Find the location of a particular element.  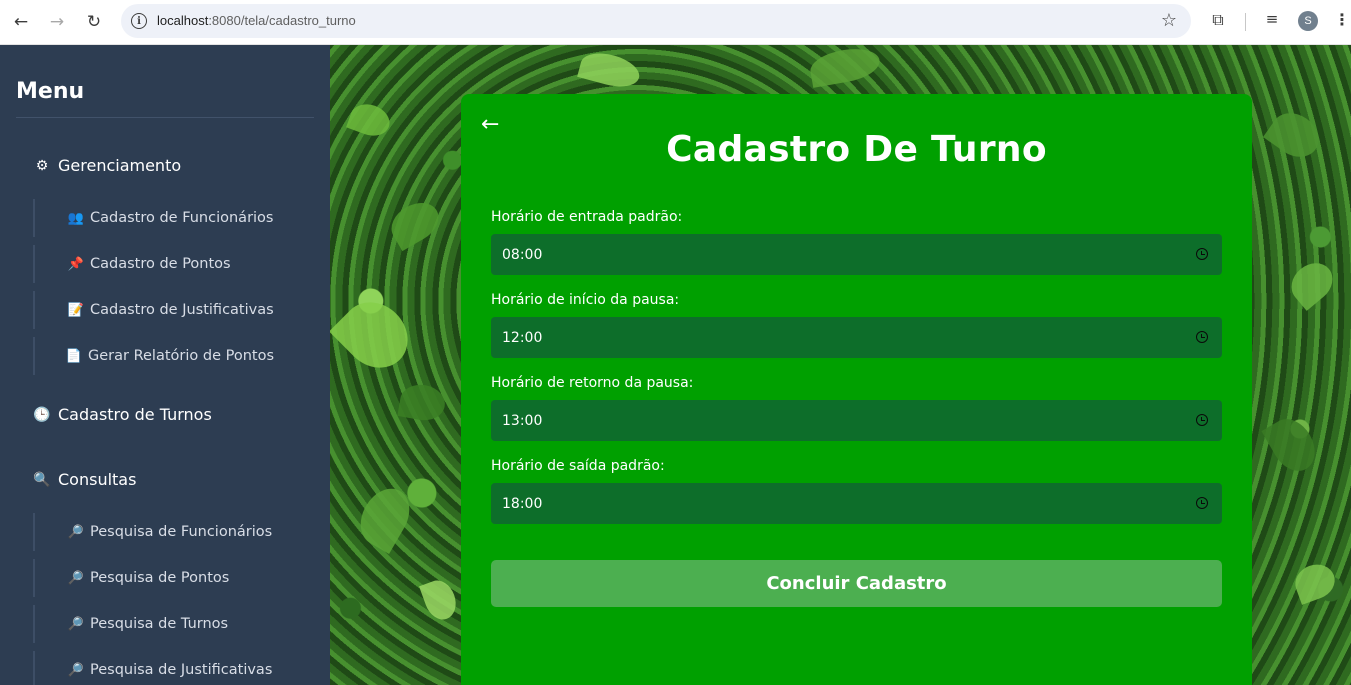

section-label: Gerenciamento is located at coordinates (120, 165).